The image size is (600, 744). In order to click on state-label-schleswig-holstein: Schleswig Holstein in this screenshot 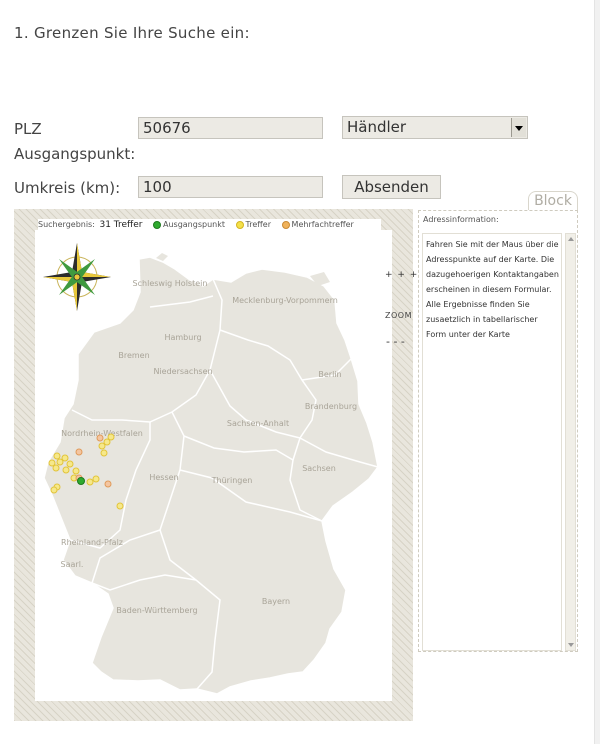, I will do `click(170, 283)`.